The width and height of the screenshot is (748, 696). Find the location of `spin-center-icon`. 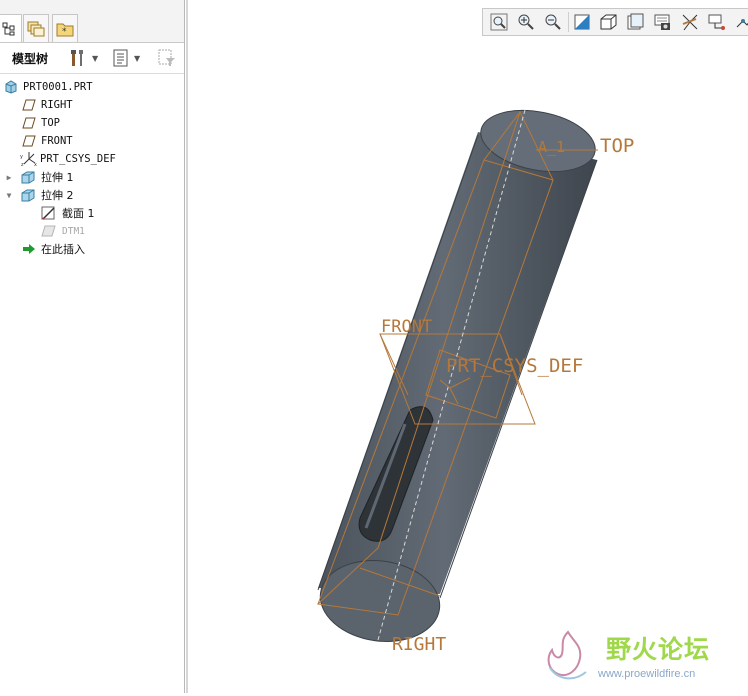

spin-center-icon is located at coordinates (716, 22).